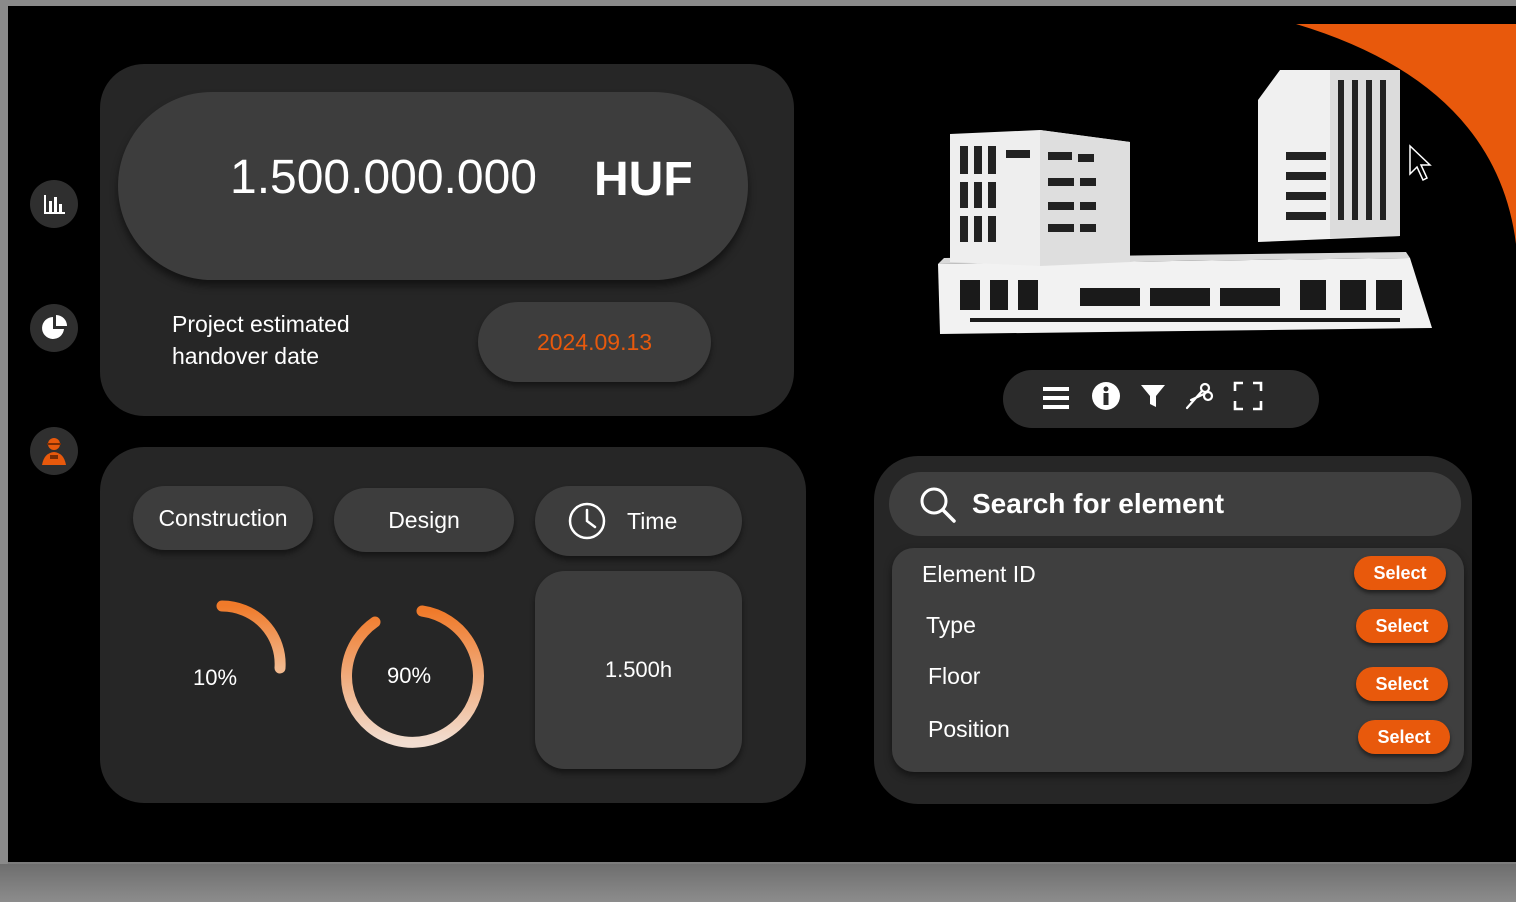  I want to click on select-element-id-button: Select, so click(1400, 573).